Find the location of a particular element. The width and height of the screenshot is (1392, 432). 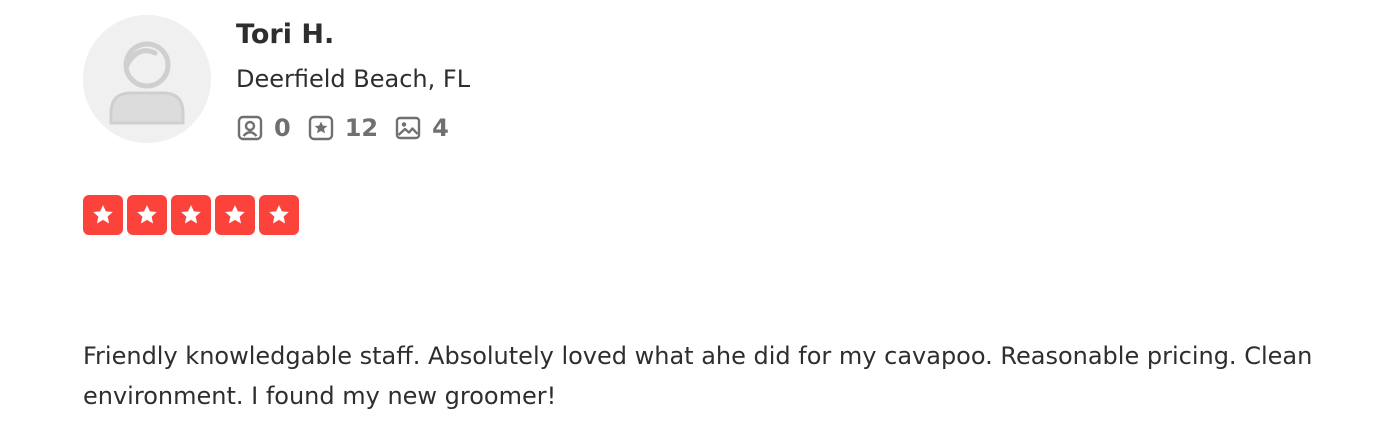

user-stats: 0 12 4 is located at coordinates (350, 128).